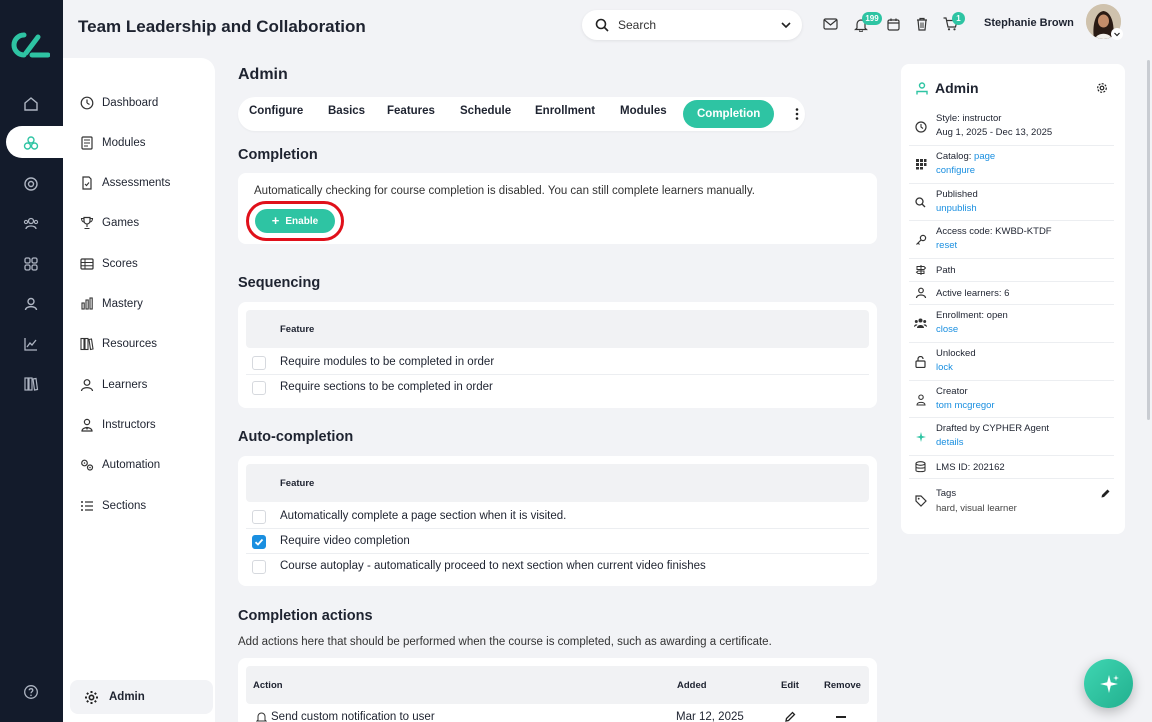  Describe the element at coordinates (387, 362) in the screenshot. I see `row-label: Require modules to be completed in order` at that location.